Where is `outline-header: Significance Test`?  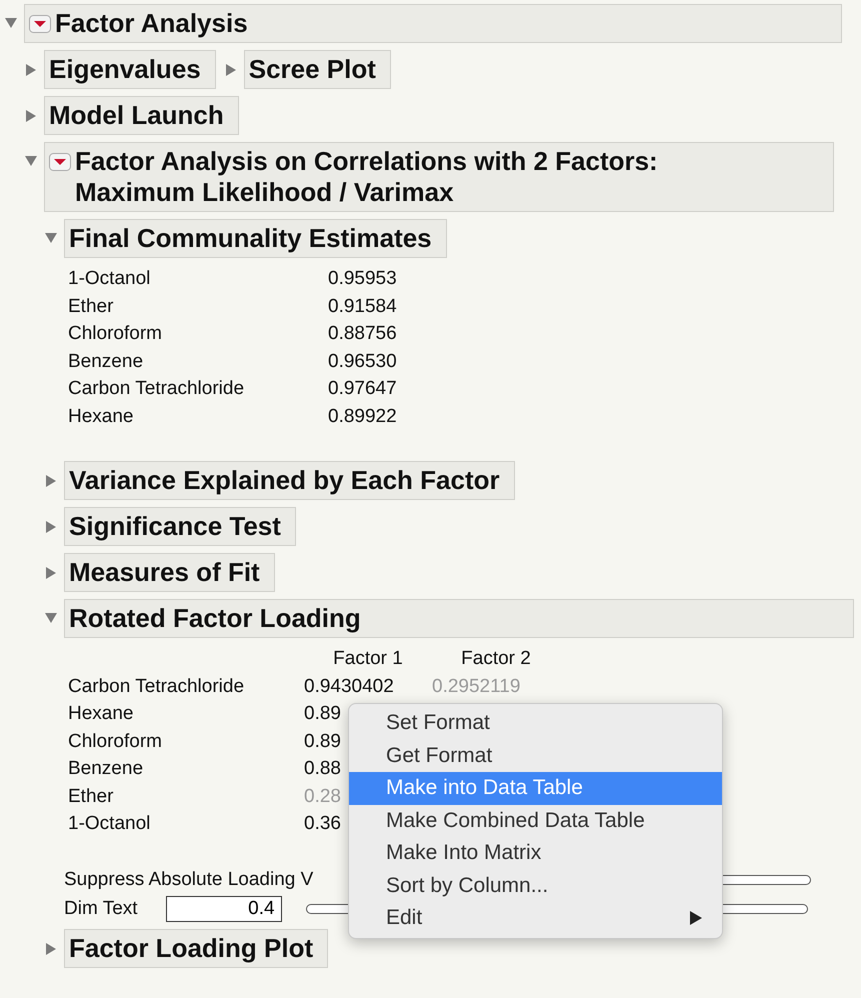 outline-header: Significance Test is located at coordinates (180, 526).